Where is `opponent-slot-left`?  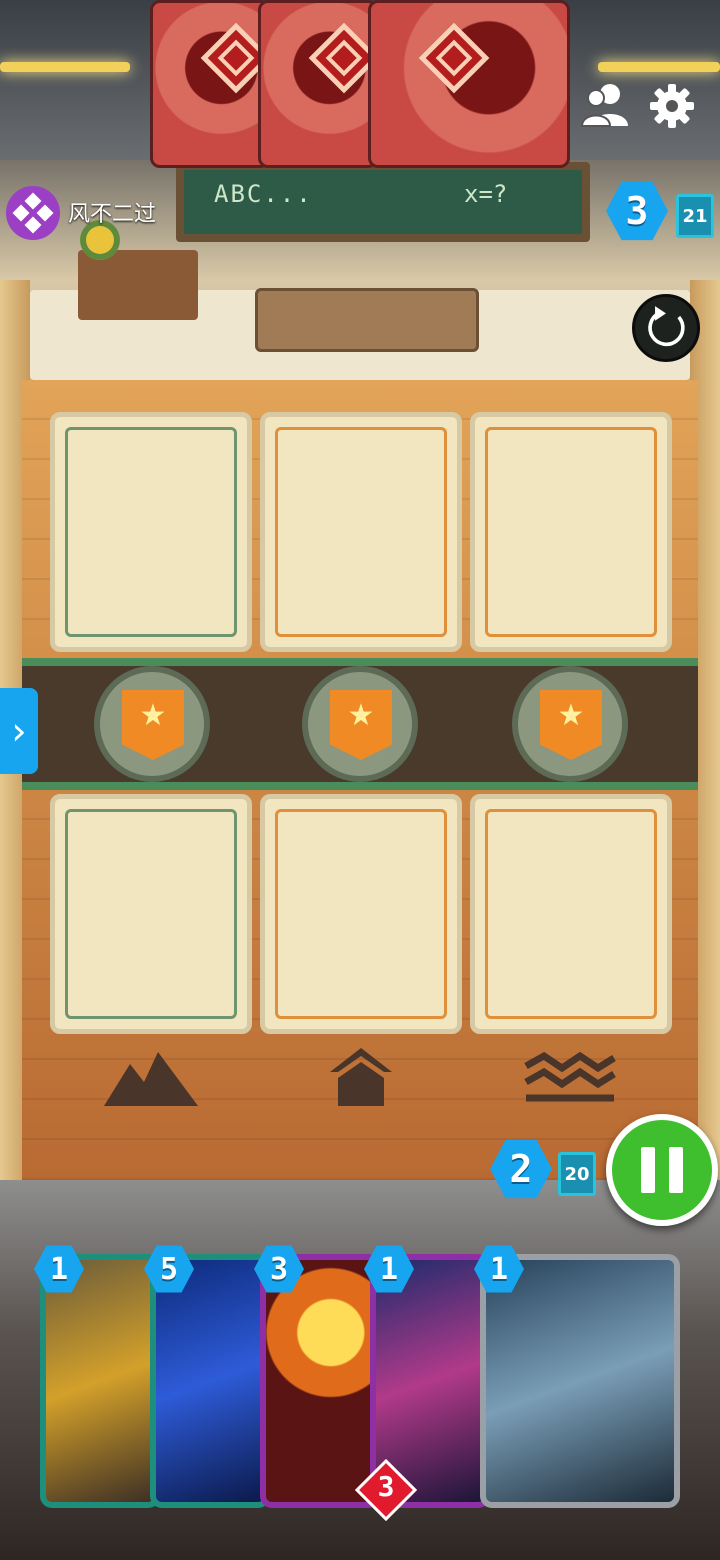
opponent-slot-left is located at coordinates (151, 532).